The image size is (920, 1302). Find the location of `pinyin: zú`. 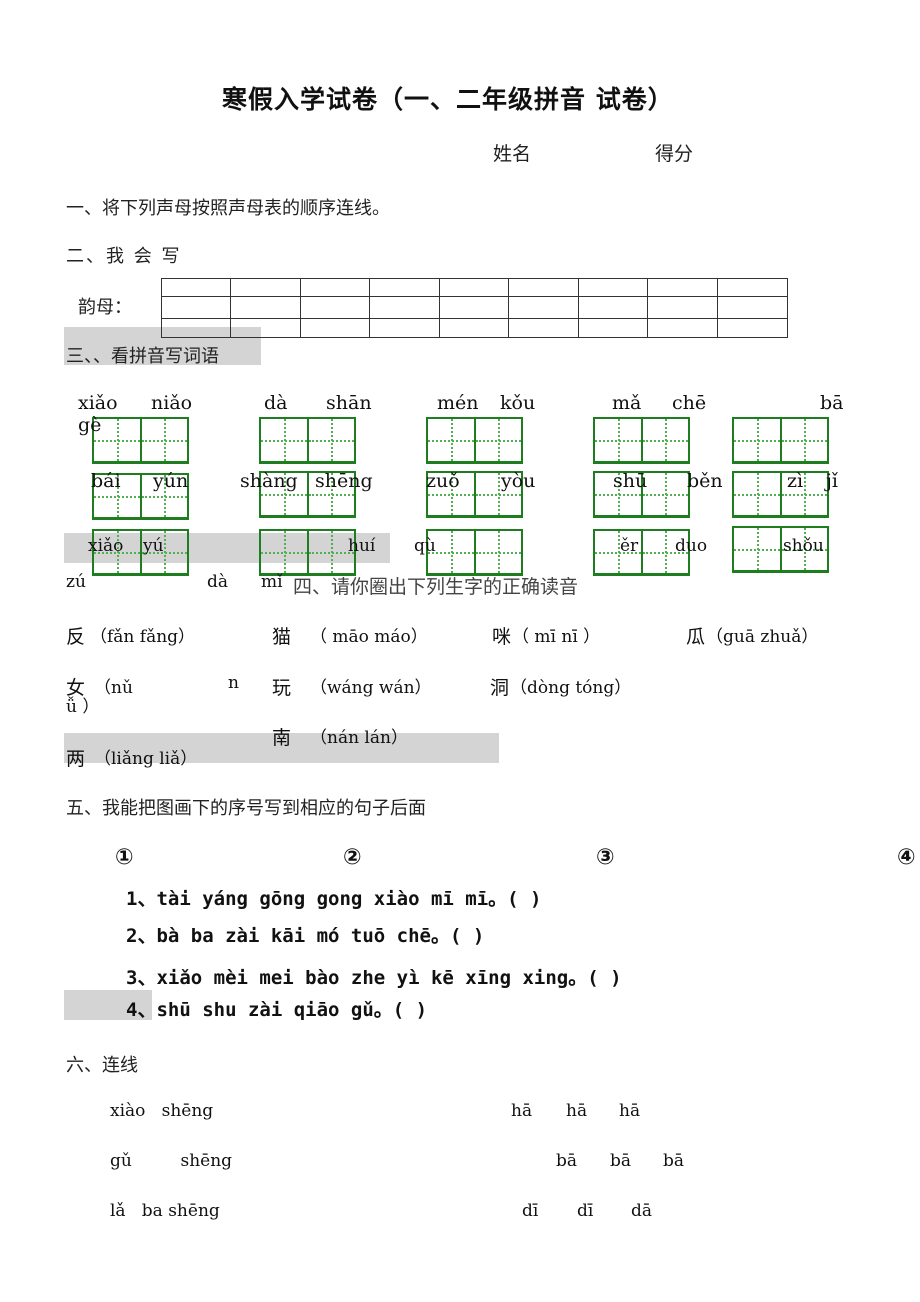

pinyin: zú is located at coordinates (76, 582).